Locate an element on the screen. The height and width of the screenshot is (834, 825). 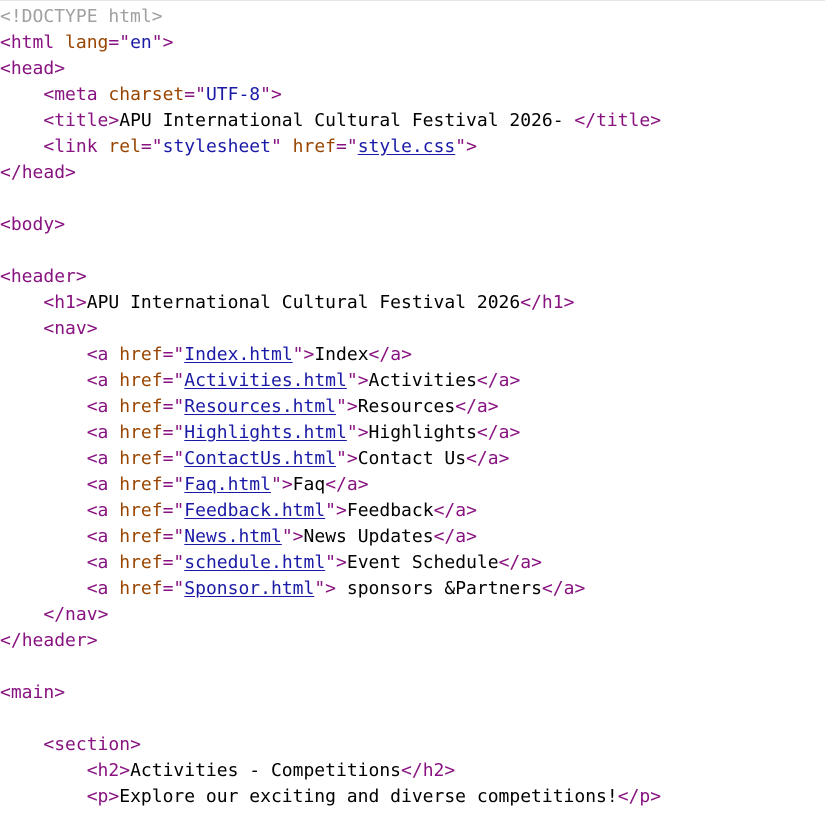
attribute-link: ContactUs.html is located at coordinates (260, 458).